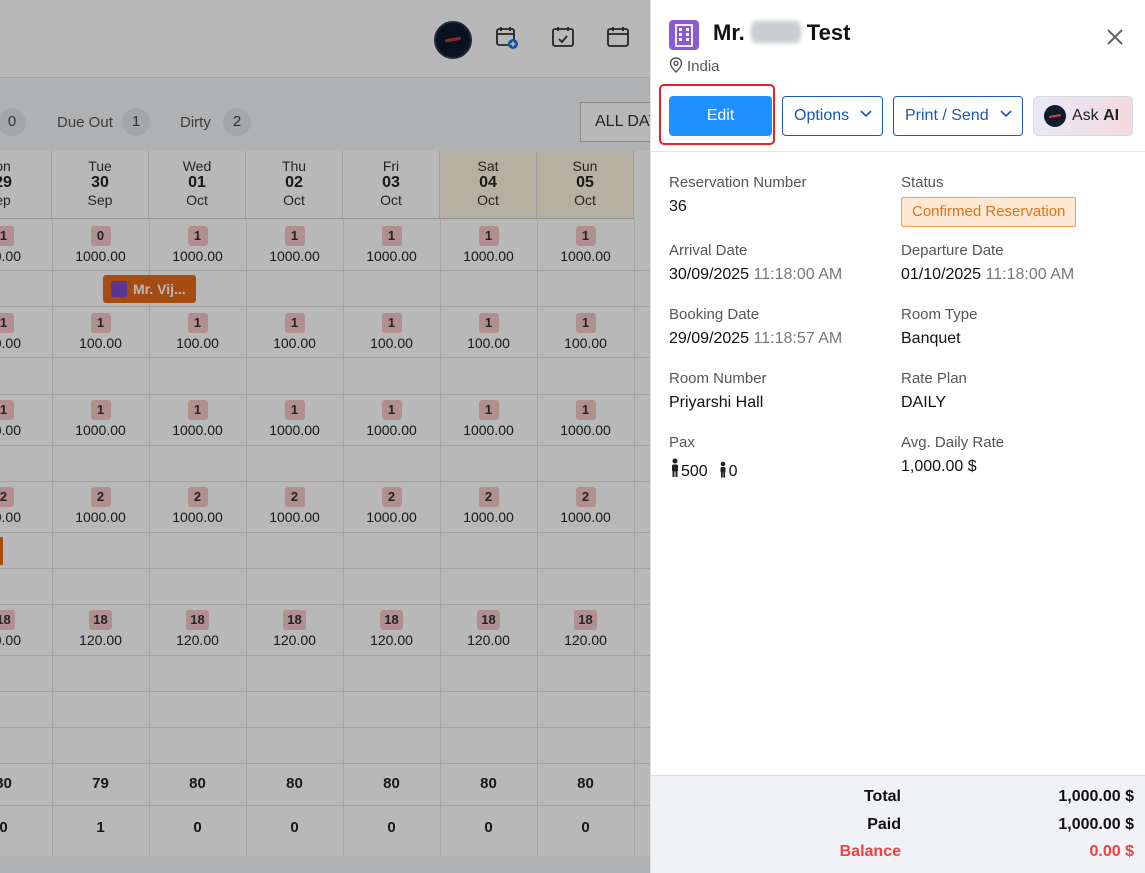 The width and height of the screenshot is (1145, 873). I want to click on departure-date: 01/10/2025, so click(941, 274).